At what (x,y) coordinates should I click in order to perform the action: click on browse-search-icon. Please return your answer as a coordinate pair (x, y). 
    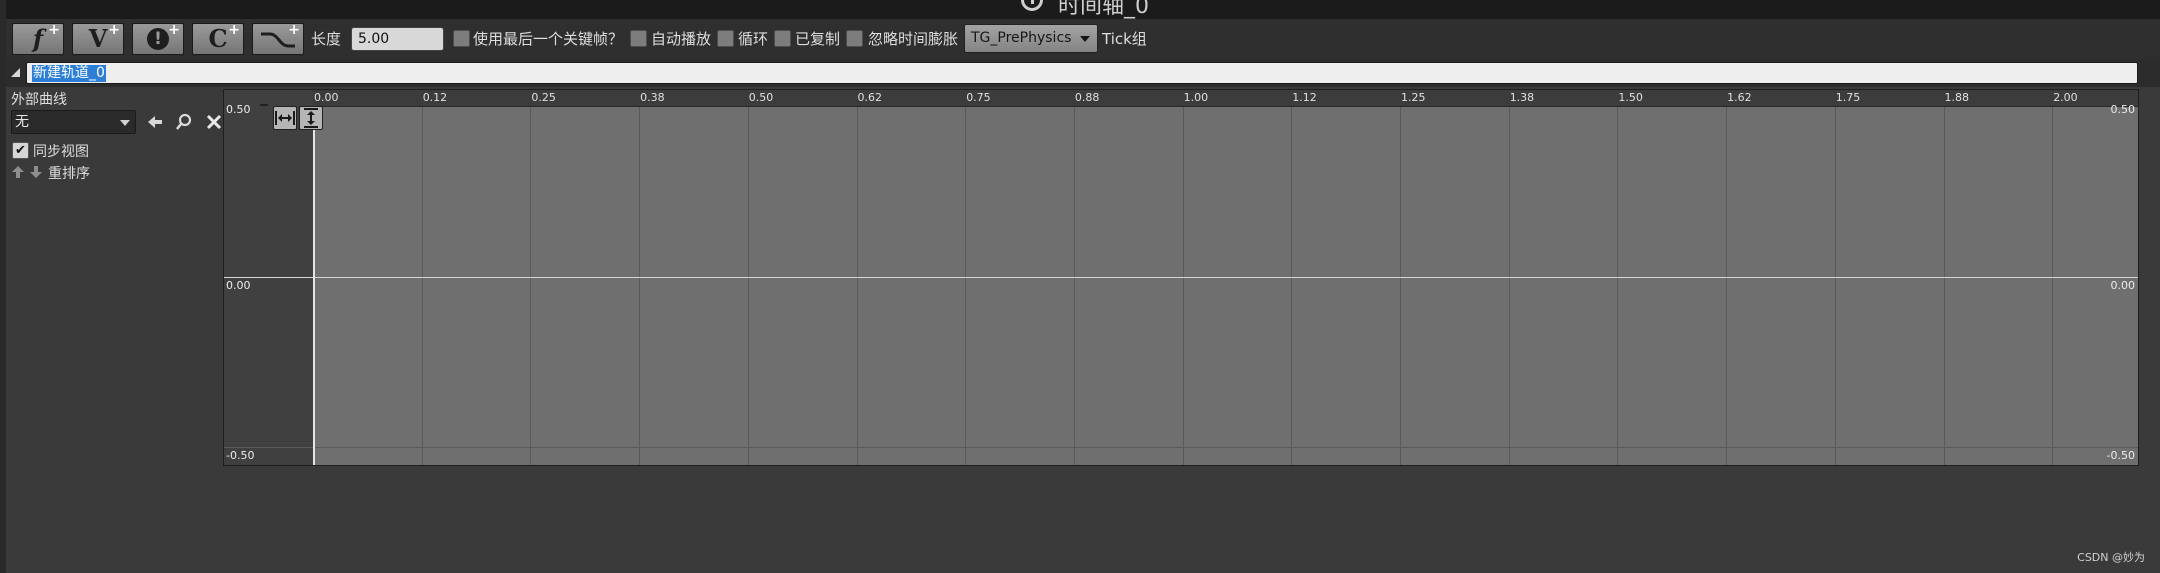
    Looking at the image, I should click on (184, 122).